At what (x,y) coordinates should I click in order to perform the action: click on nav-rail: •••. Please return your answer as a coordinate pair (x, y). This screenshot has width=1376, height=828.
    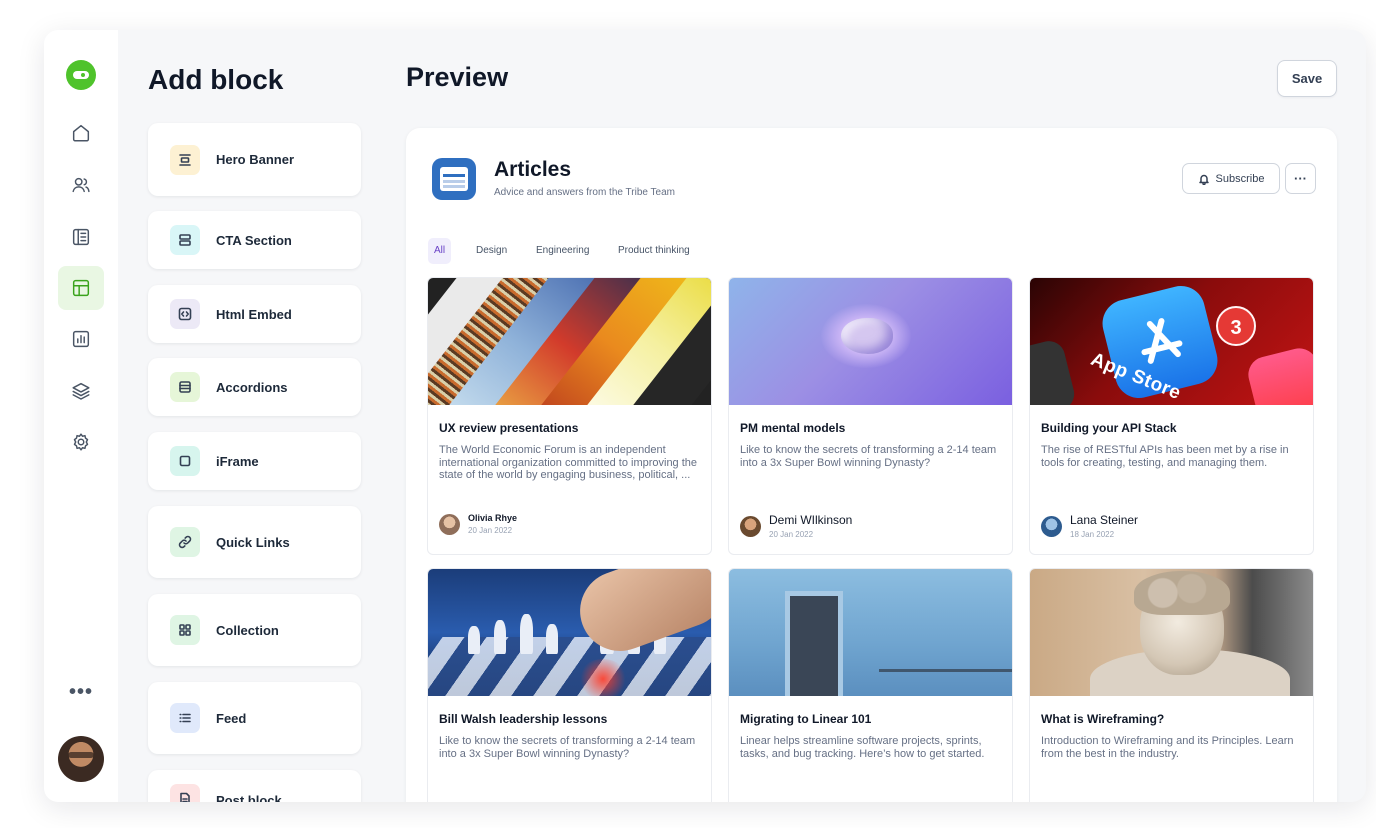
    Looking at the image, I should click on (81, 416).